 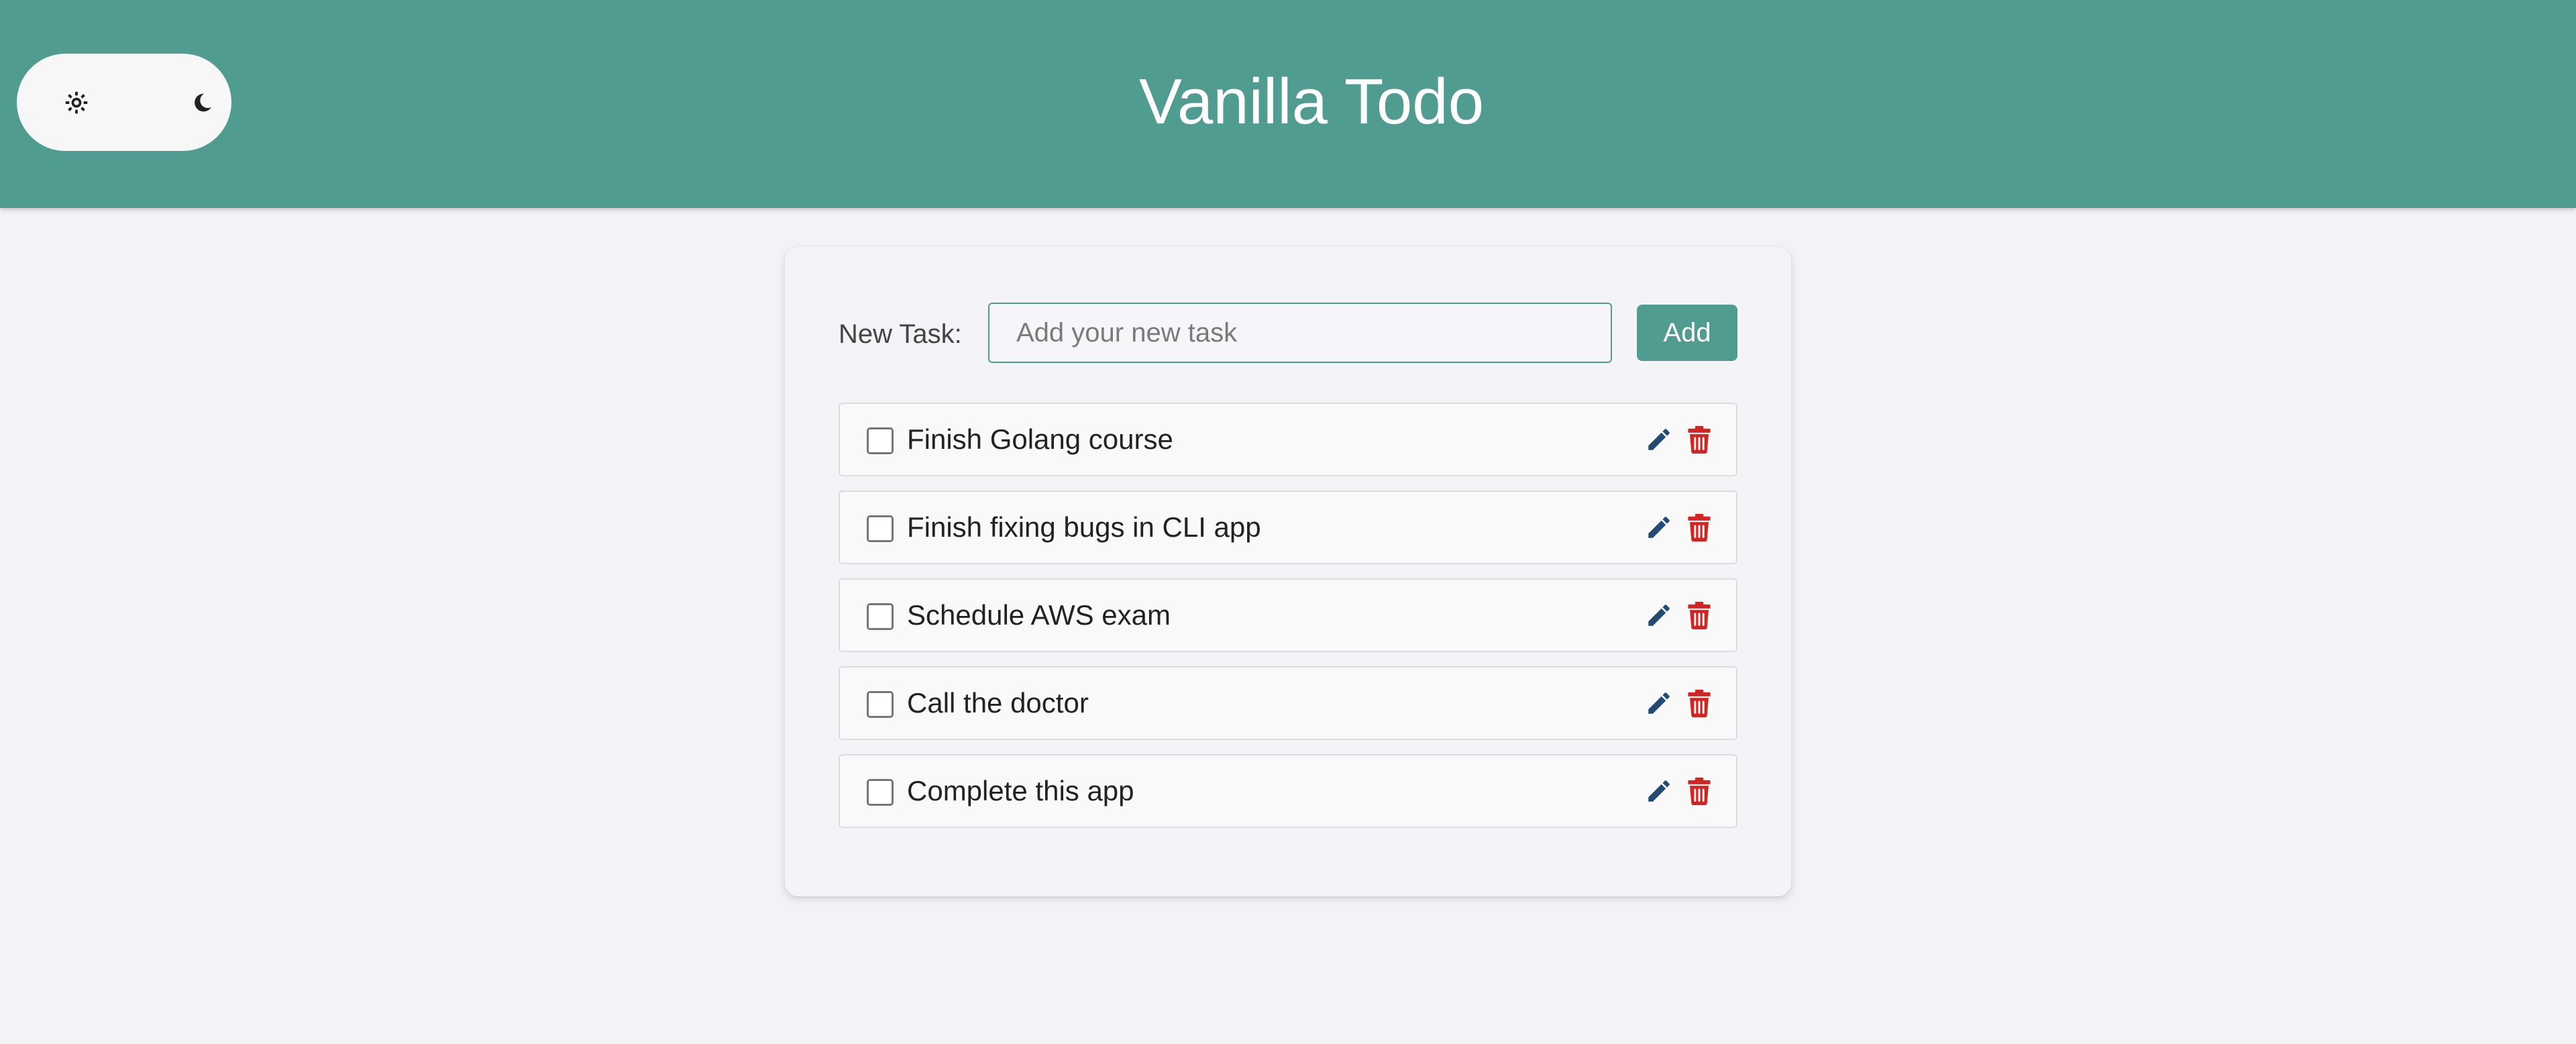 What do you see at coordinates (1039, 615) in the screenshot?
I see `task-text: Schedule AWS exam` at bounding box center [1039, 615].